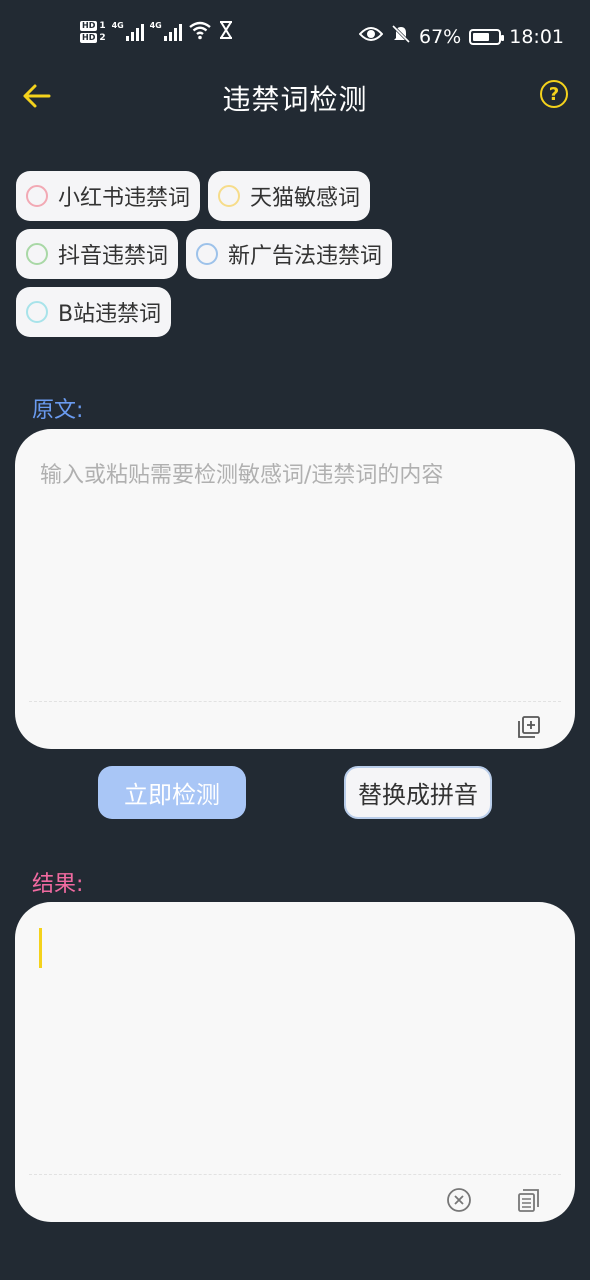 Image resolution: width=590 pixels, height=1280 pixels. I want to click on chip-label: 天猫敏感词, so click(305, 198).